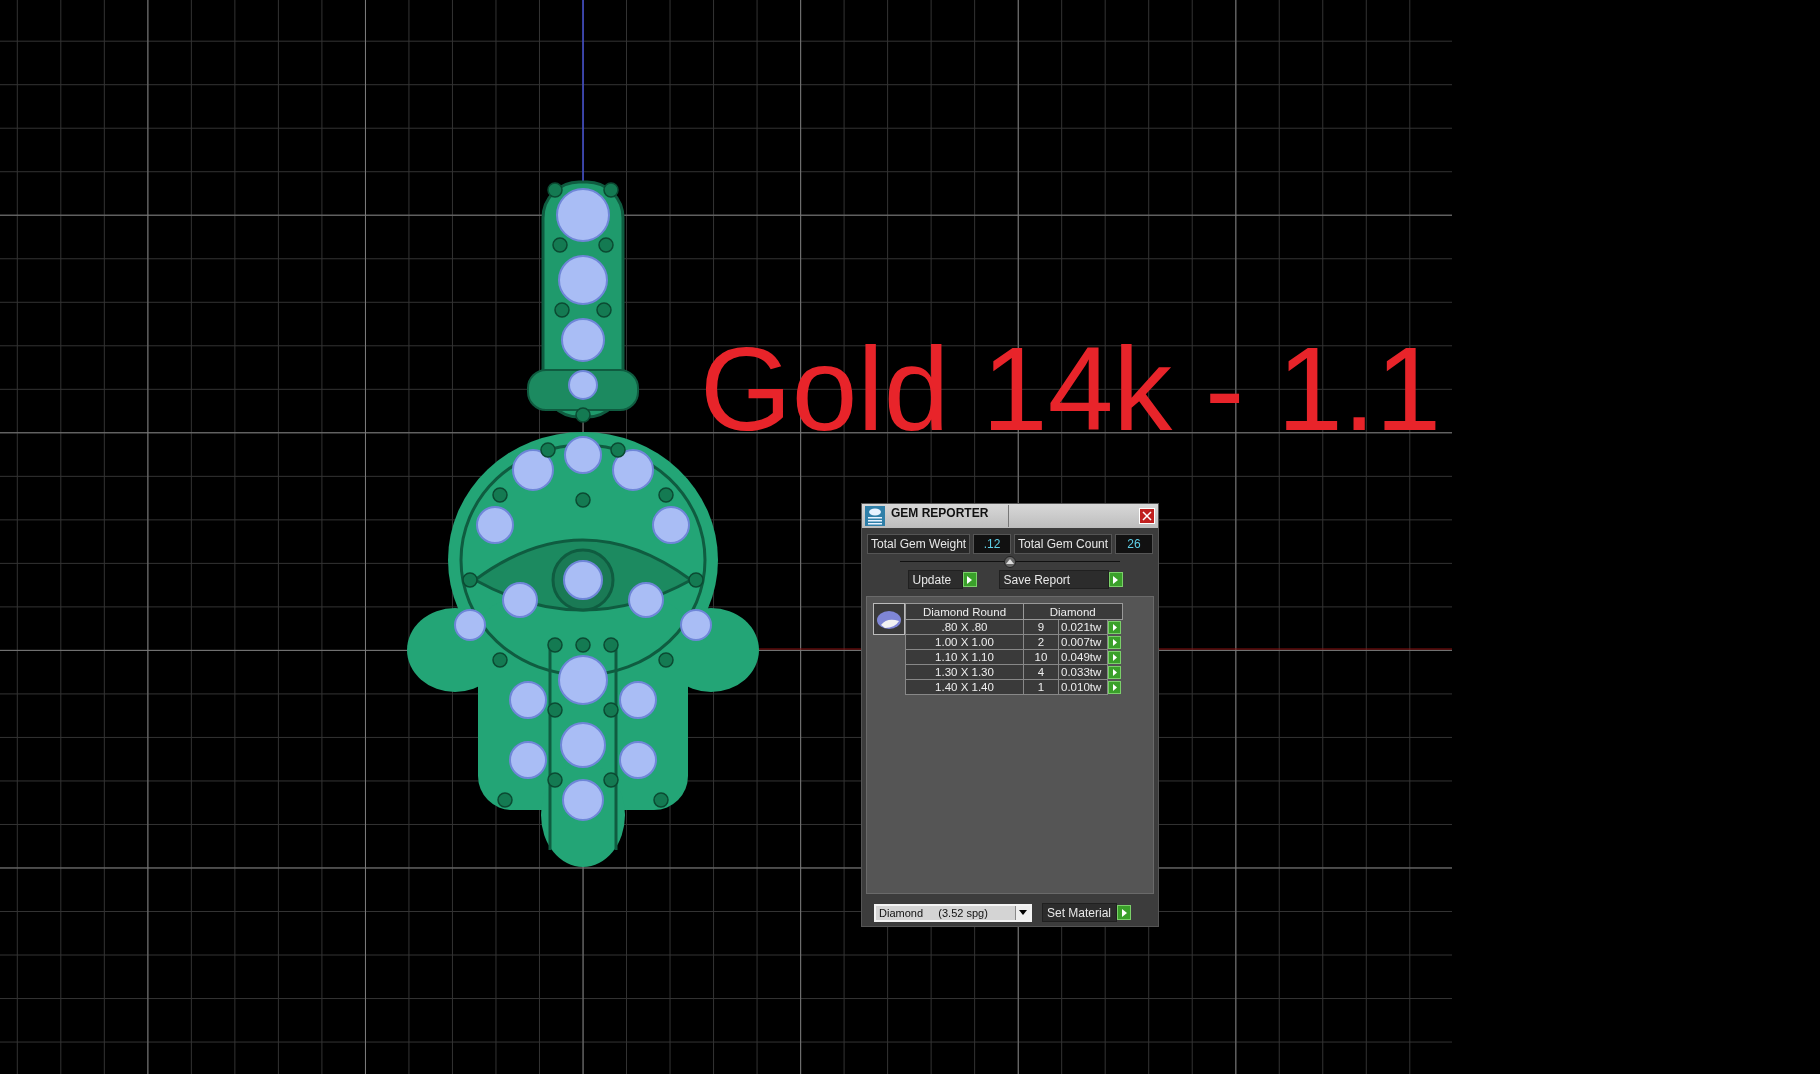 The height and width of the screenshot is (1074, 1820). Describe the element at coordinates (1063, 544) in the screenshot. I see `total-count-label: Total Gem Count` at that location.